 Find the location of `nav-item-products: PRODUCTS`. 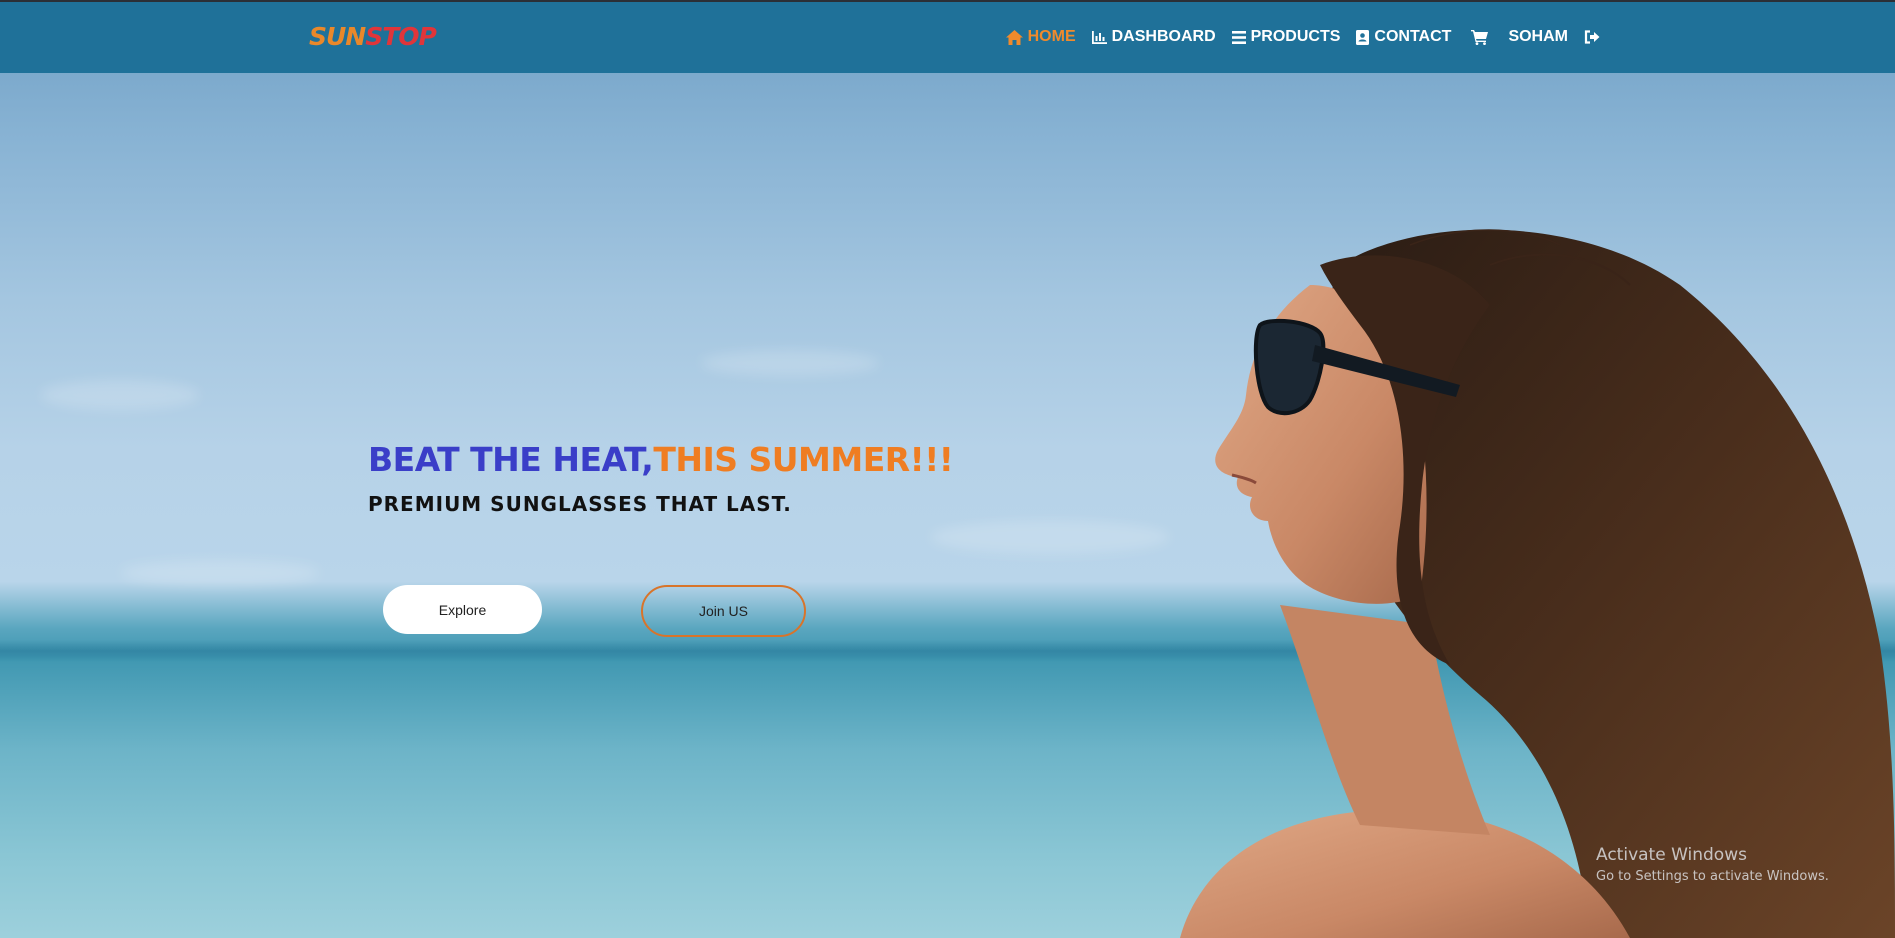

nav-item-products: PRODUCTS is located at coordinates (1286, 37).